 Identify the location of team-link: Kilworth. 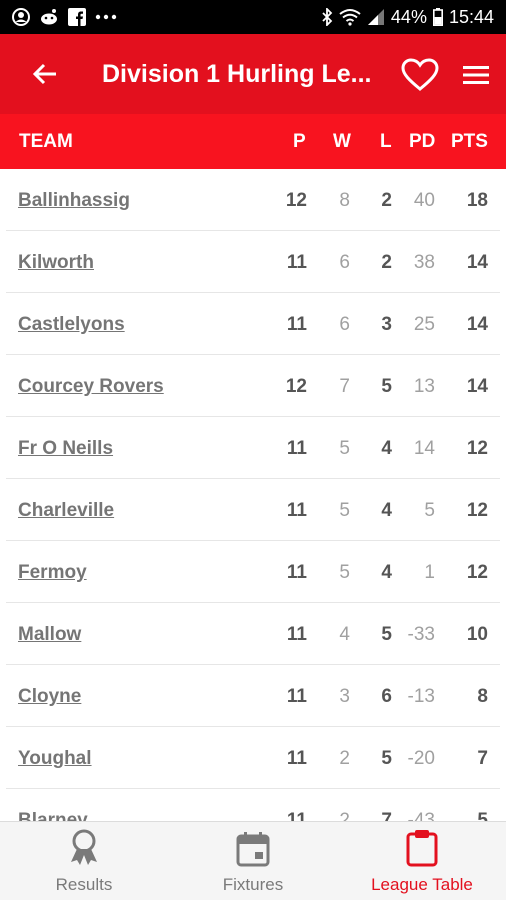
(56, 263).